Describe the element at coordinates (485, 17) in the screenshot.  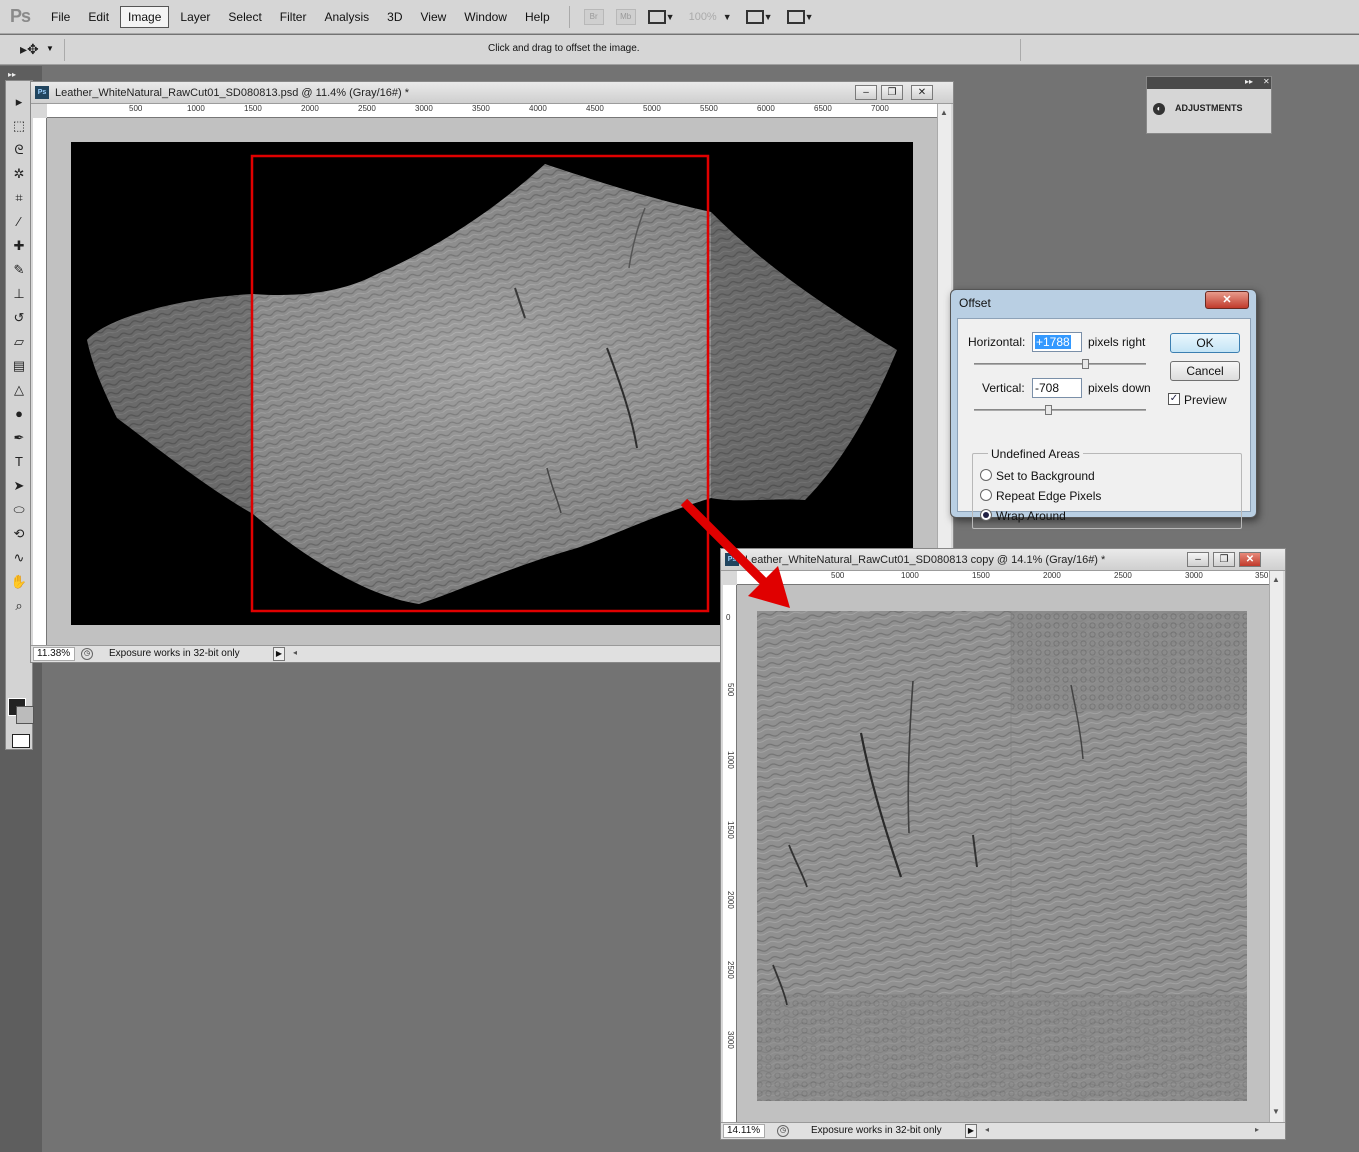
I see `menu-window: Window` at that location.